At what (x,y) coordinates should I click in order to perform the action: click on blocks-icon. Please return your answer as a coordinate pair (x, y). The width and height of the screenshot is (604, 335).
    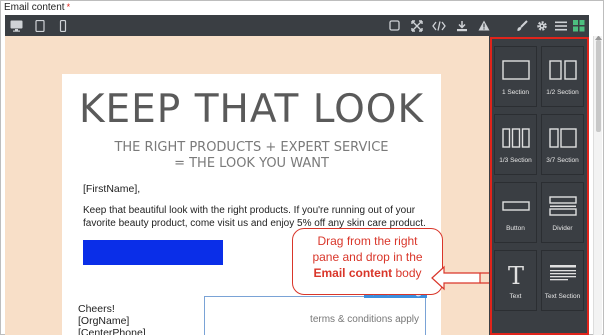
    Looking at the image, I should click on (578, 25).